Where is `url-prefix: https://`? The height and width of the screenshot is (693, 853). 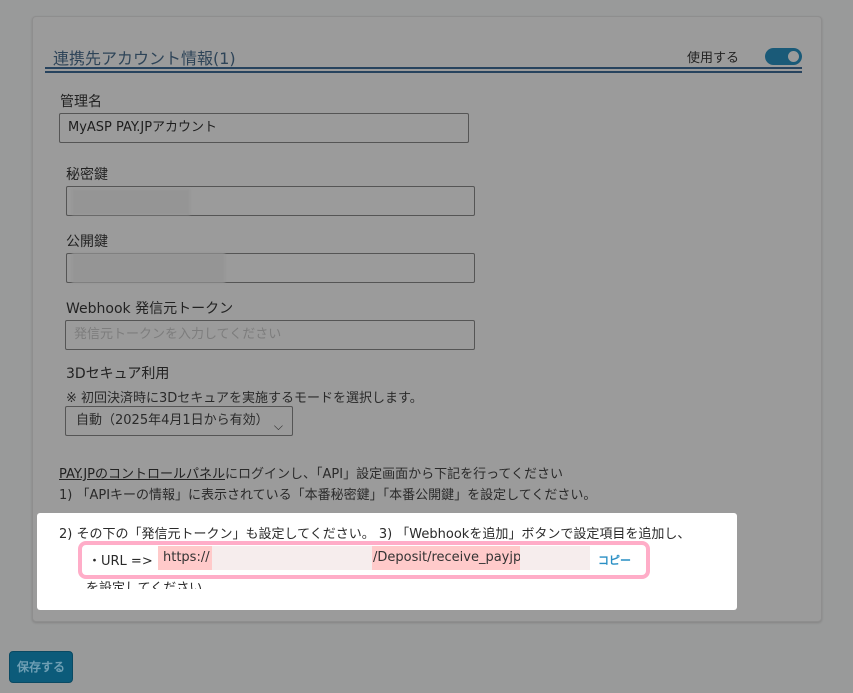
url-prefix: https:// is located at coordinates (186, 557).